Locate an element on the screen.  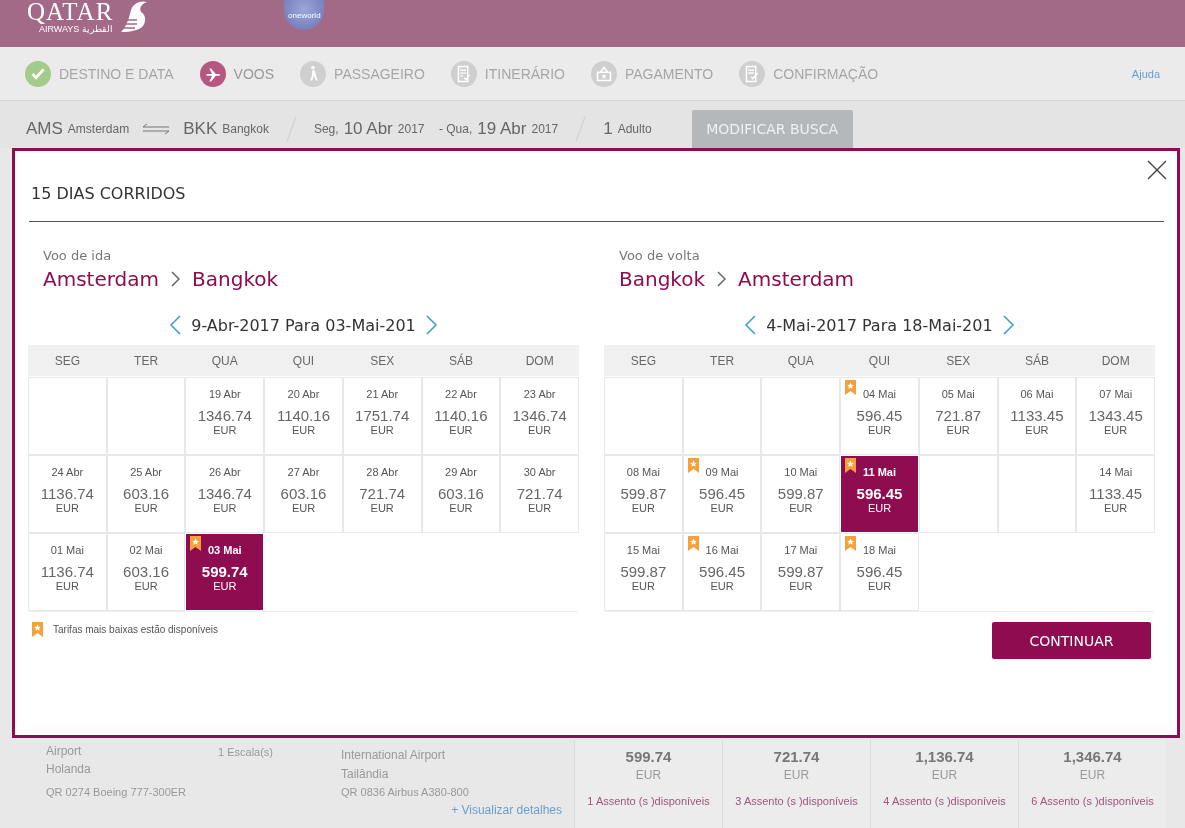
fare-day-cell: 19 Abr 1346.74 EUR is located at coordinates (225, 416).